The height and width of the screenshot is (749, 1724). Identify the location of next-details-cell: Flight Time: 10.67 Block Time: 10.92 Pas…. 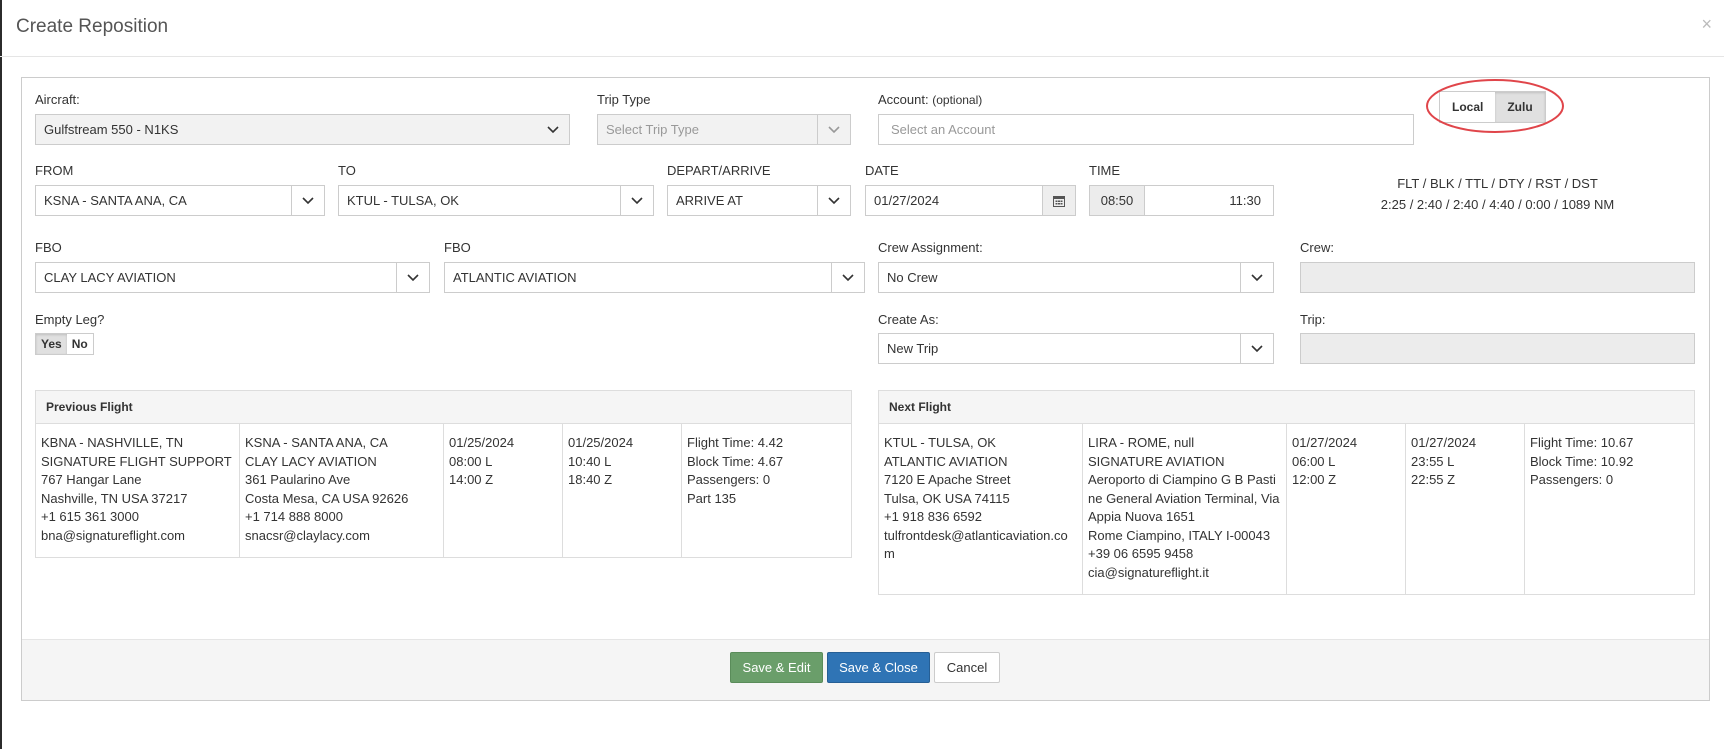
(1609, 509).